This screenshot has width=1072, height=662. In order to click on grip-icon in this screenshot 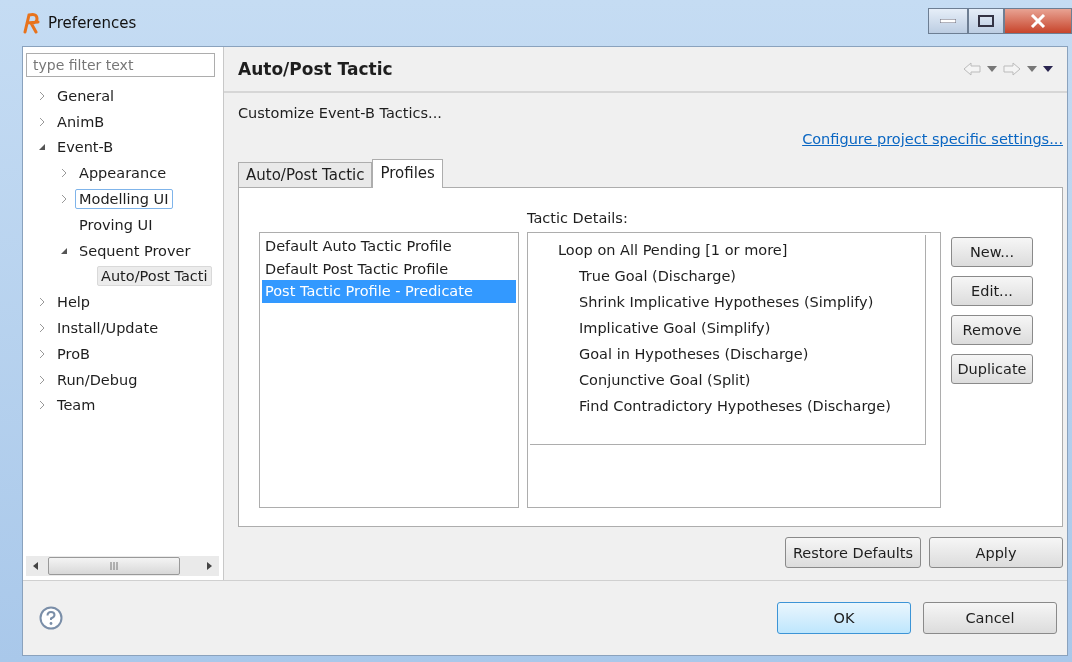, I will do `click(114, 566)`.